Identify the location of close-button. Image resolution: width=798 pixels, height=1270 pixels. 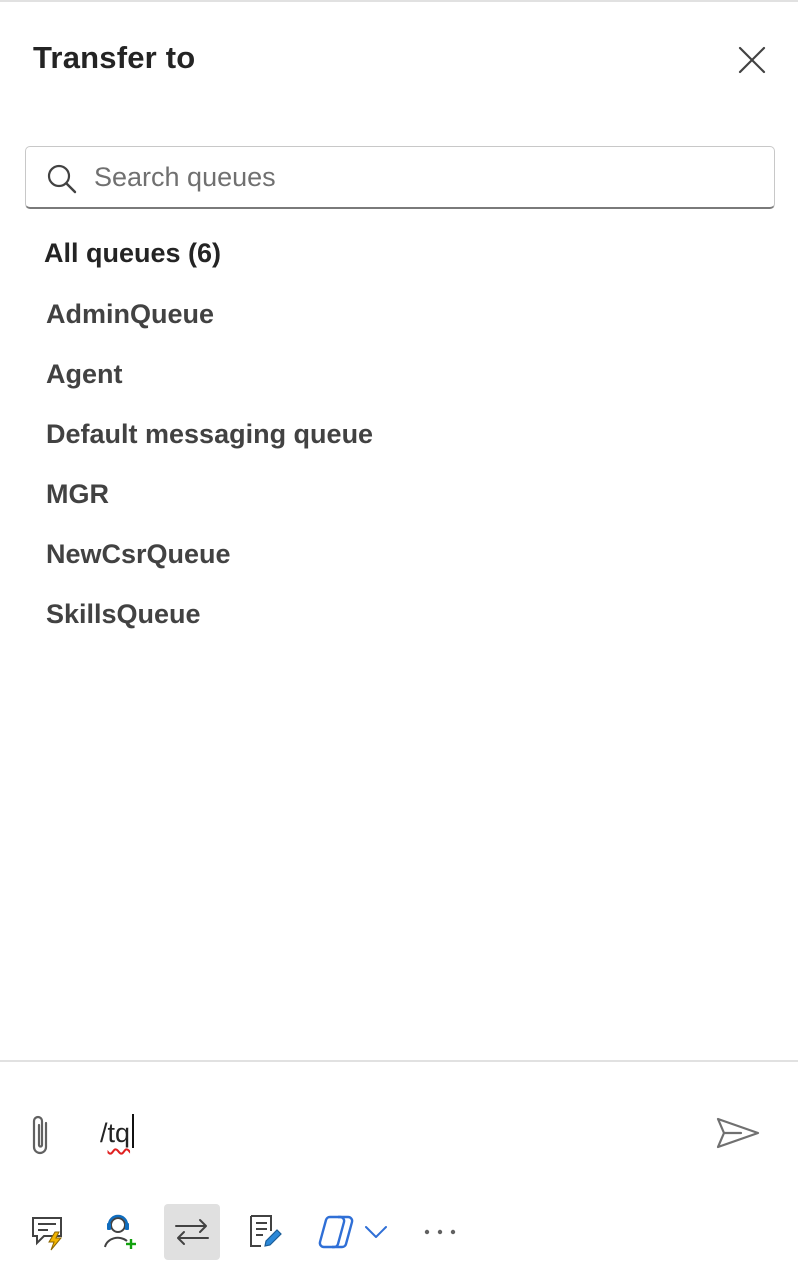
(752, 60).